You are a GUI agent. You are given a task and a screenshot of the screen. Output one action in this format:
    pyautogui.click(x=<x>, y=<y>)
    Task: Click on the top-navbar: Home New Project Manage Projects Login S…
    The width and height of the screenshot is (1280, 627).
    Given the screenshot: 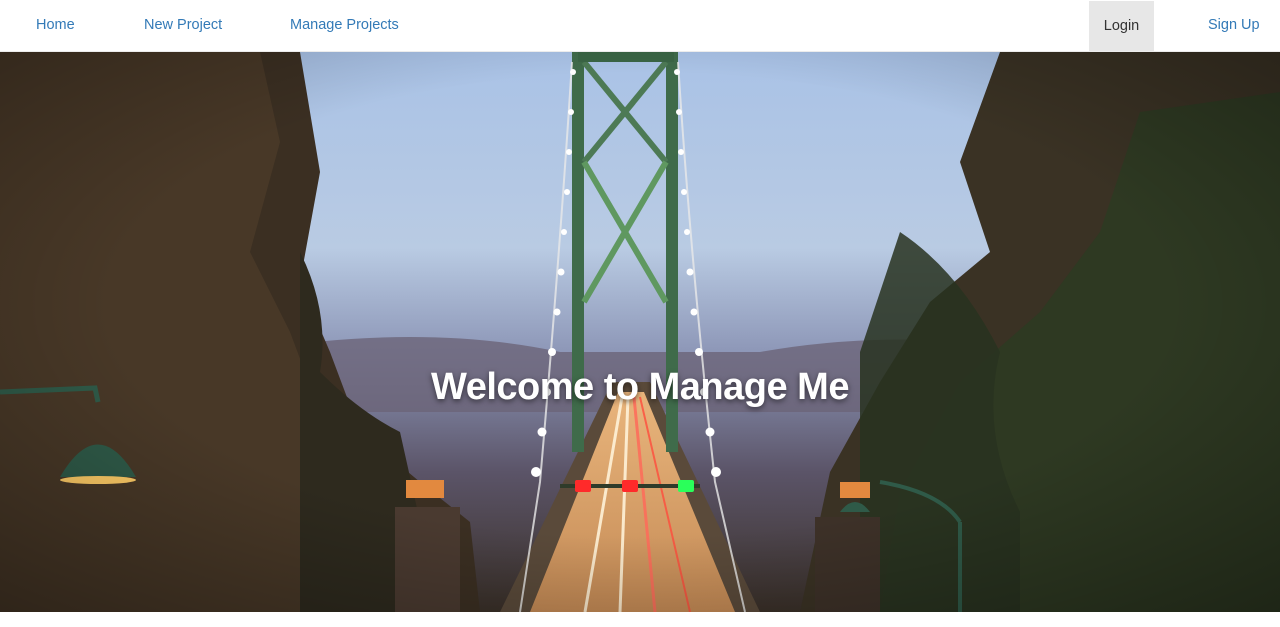 What is the action you would take?
    pyautogui.click(x=640, y=26)
    